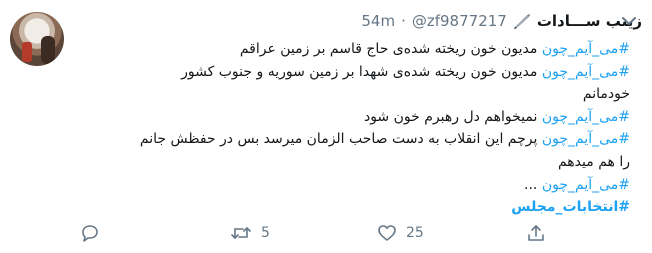  What do you see at coordinates (606, 94) in the screenshot?
I see `line-text: خودمانم` at bounding box center [606, 94].